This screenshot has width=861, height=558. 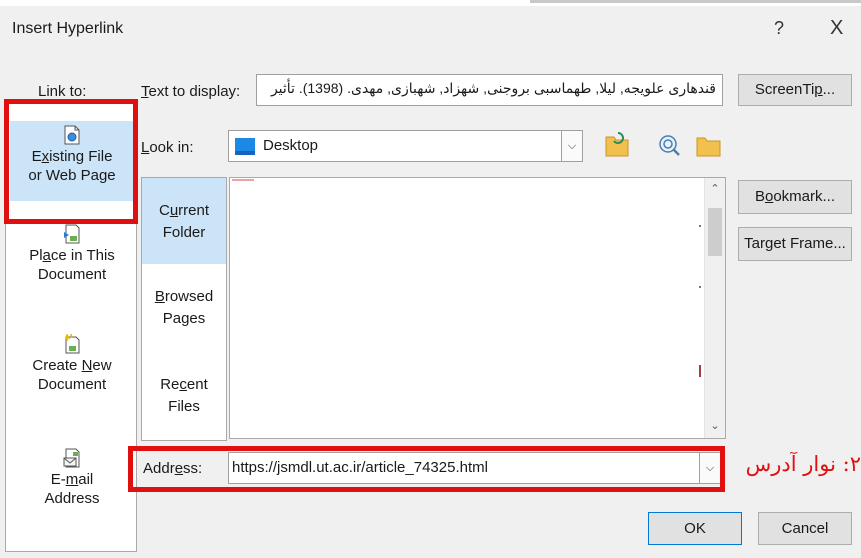 I want to click on browse-web-icon, so click(x=617, y=145).